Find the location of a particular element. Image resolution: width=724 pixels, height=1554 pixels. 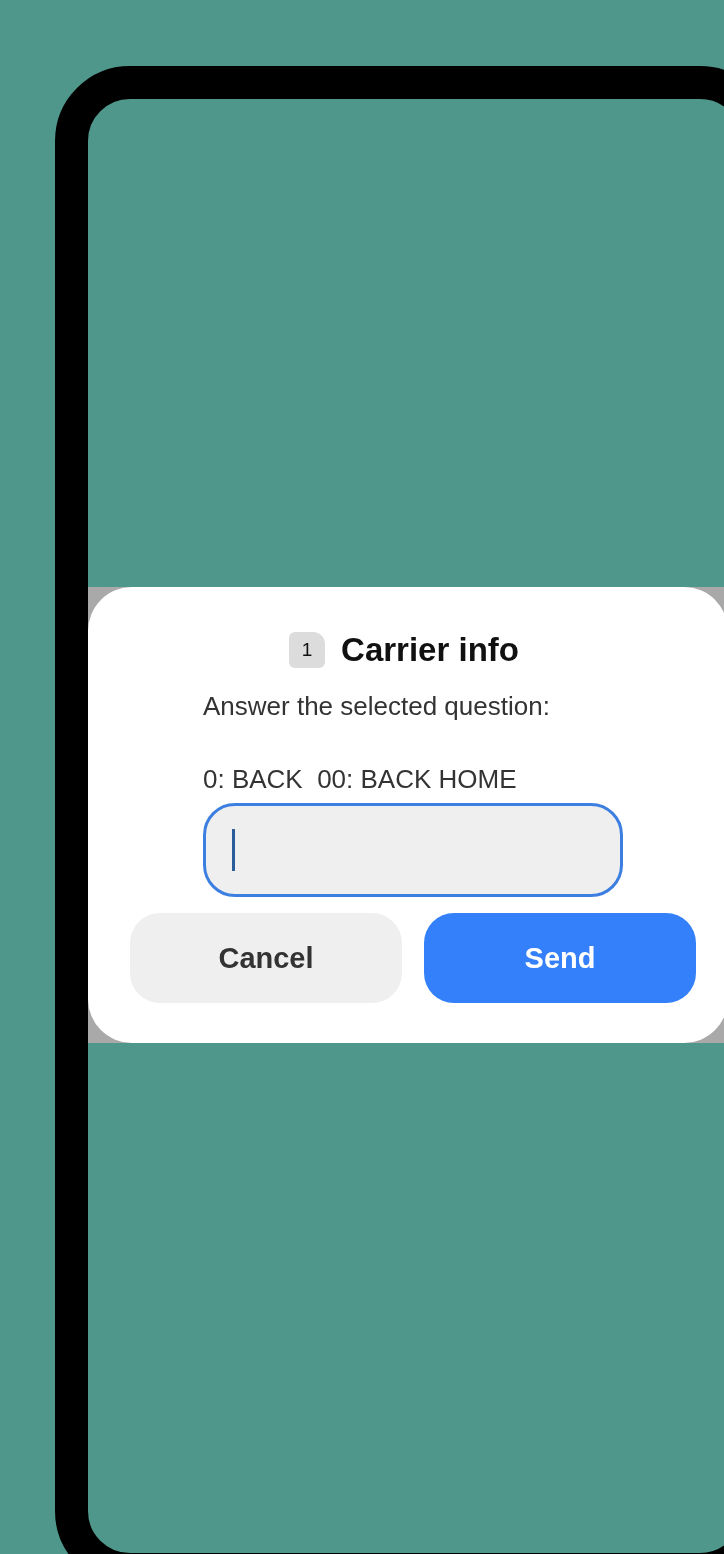

send-button: Send is located at coordinates (560, 958).